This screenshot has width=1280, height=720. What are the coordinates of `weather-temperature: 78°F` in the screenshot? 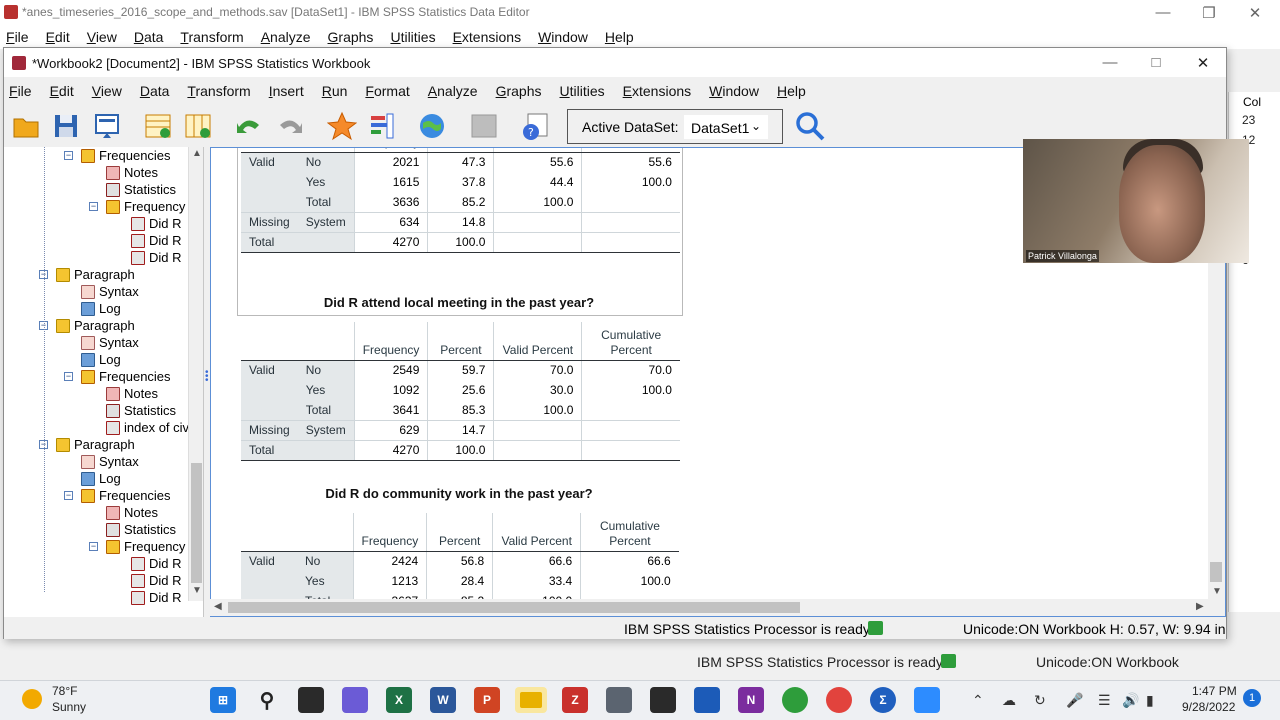 It's located at (64, 691).